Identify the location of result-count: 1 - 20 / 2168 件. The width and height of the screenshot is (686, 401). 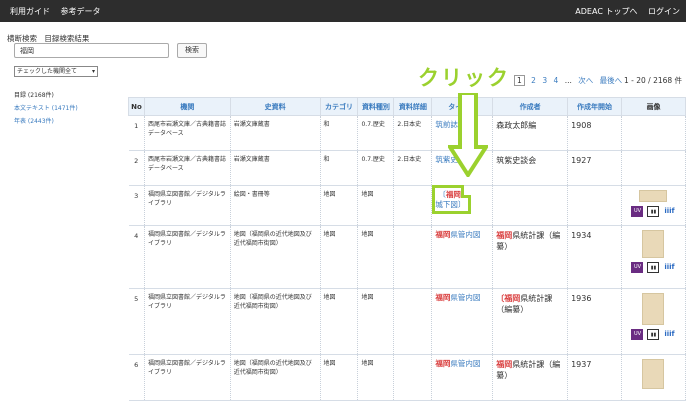
(653, 80).